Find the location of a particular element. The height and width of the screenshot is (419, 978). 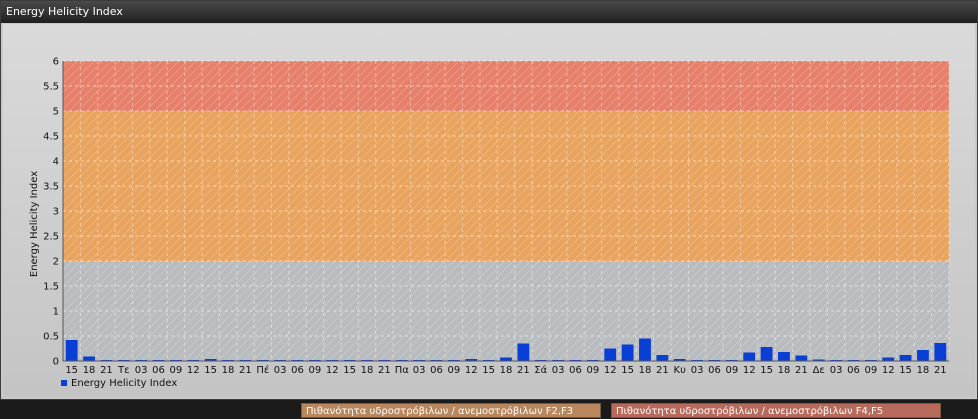

x-tick-label: Κυ is located at coordinates (680, 370).